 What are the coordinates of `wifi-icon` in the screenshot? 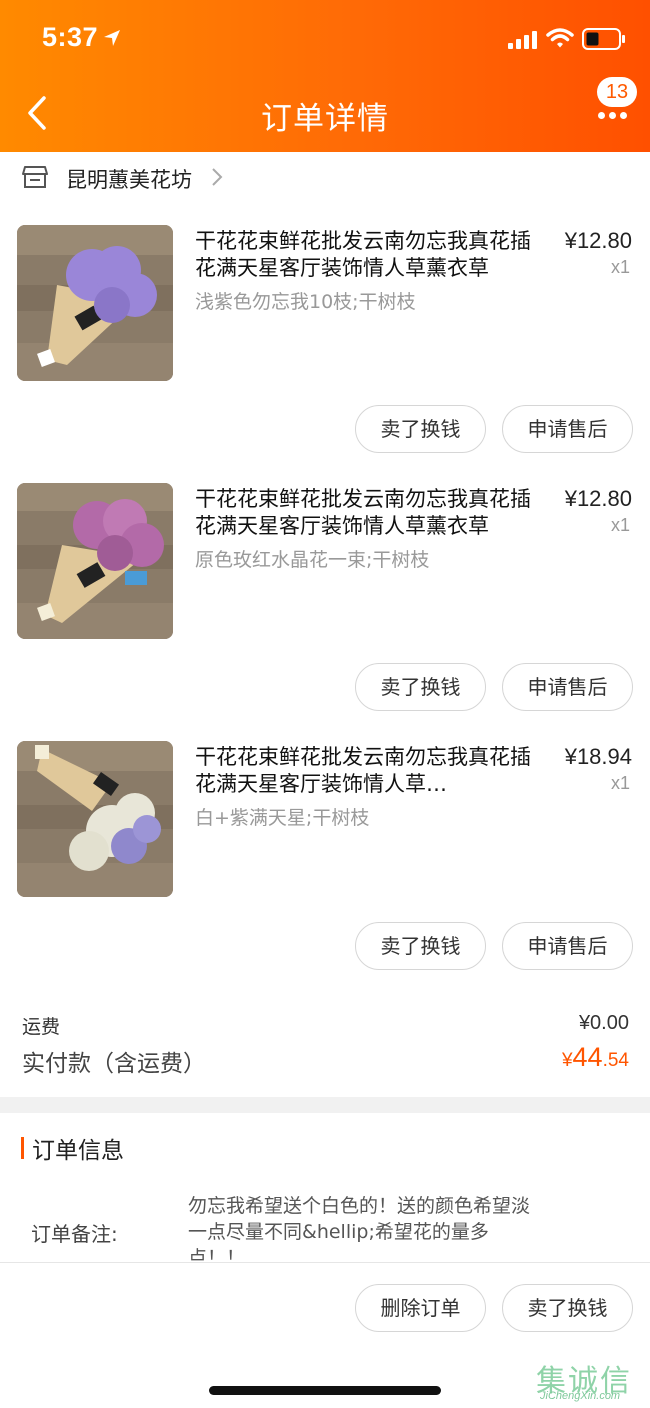 It's located at (560, 38).